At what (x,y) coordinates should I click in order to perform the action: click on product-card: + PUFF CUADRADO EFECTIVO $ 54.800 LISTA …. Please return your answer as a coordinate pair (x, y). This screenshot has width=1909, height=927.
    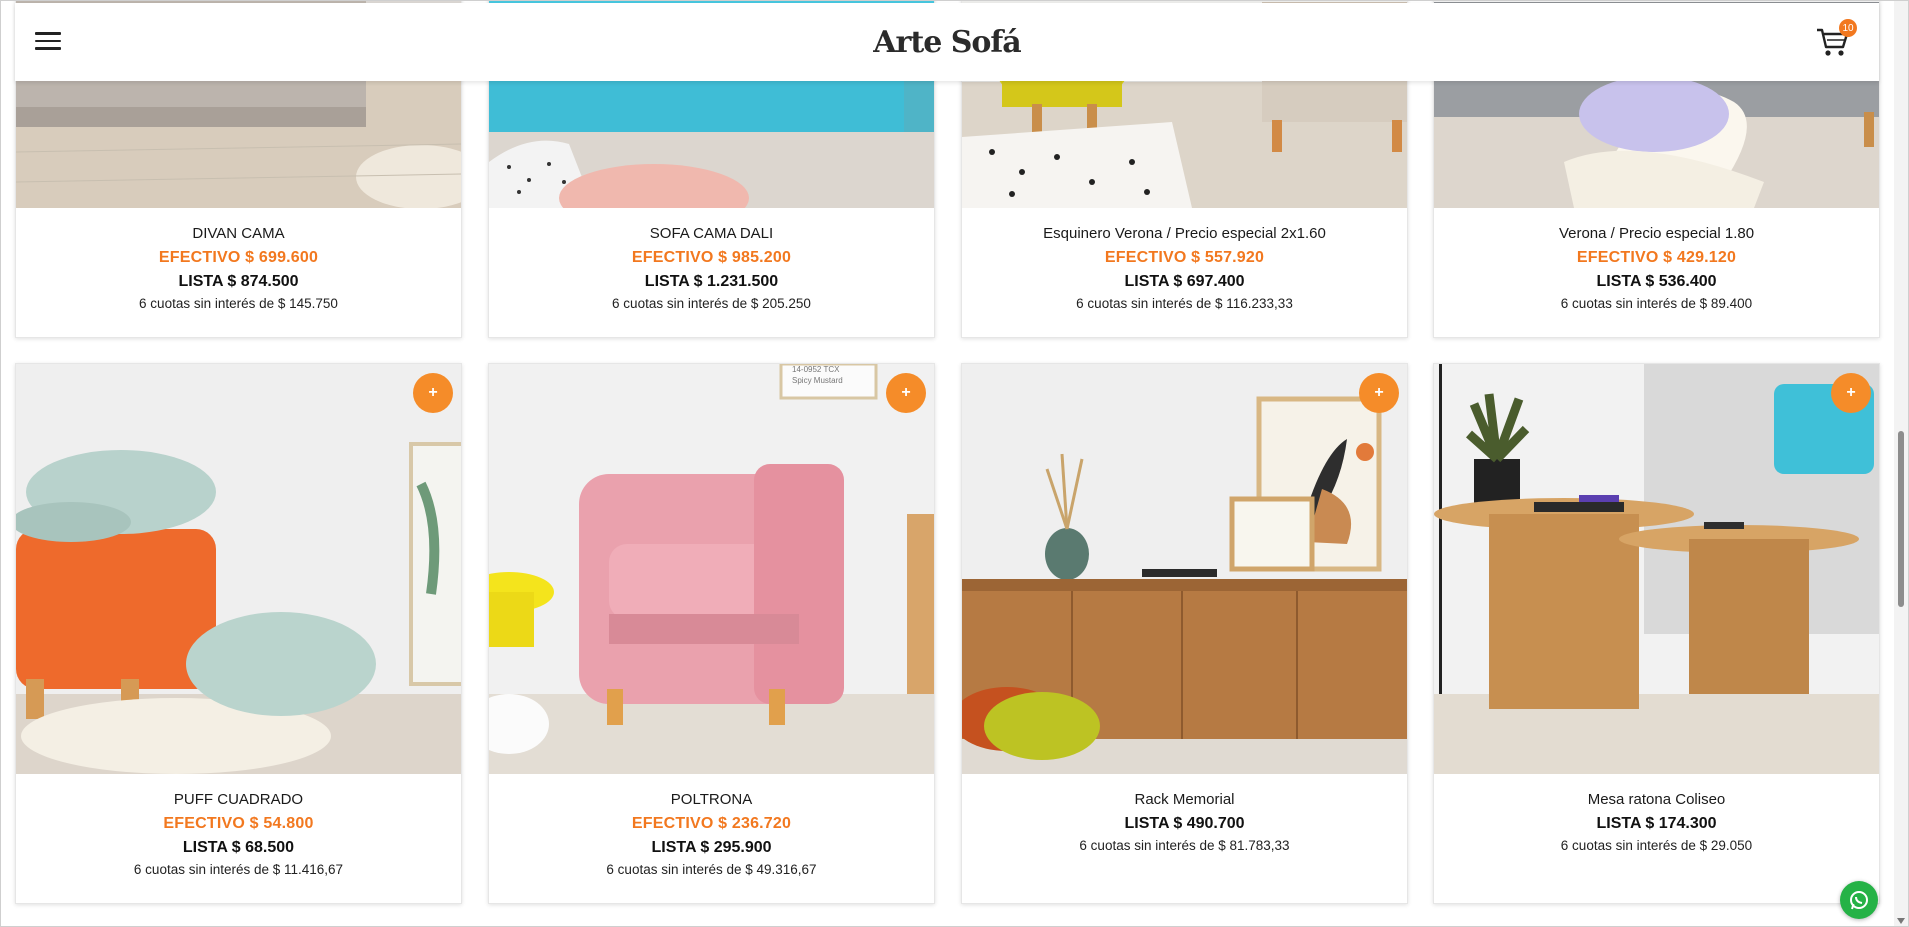
    Looking at the image, I should click on (238, 633).